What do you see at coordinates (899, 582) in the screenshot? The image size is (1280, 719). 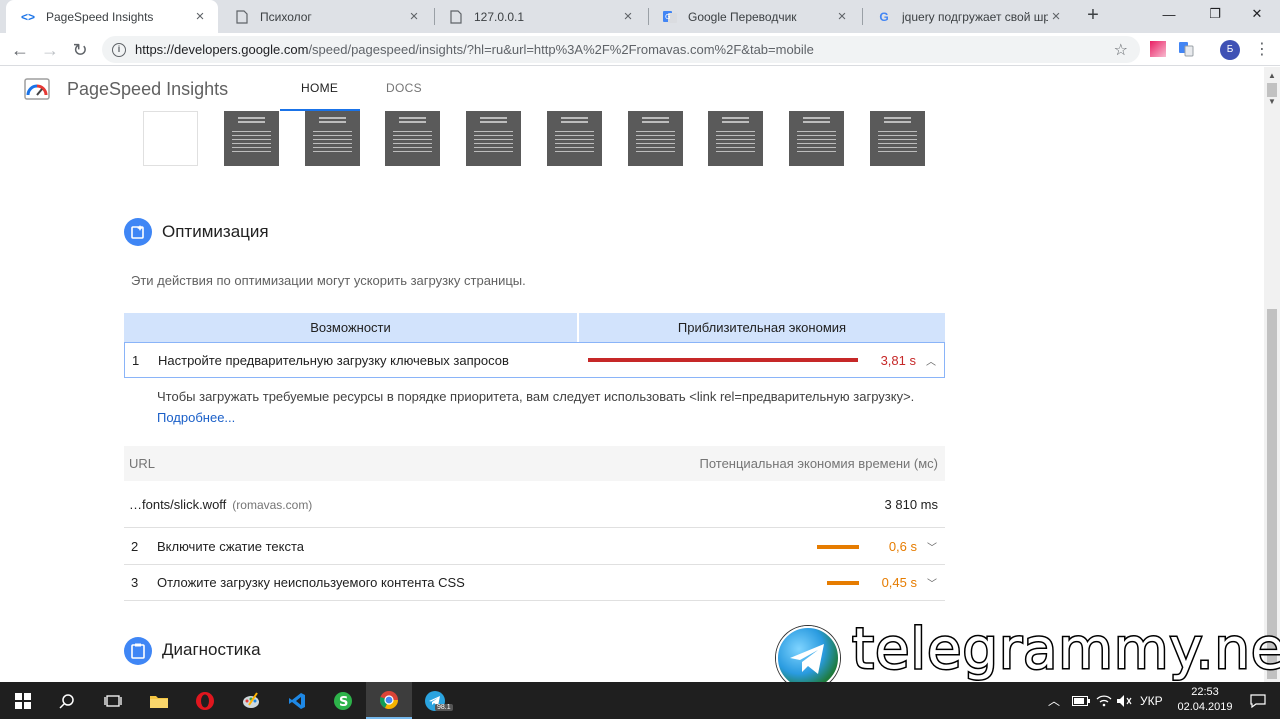 I see `savings-value: 0,45 s` at bounding box center [899, 582].